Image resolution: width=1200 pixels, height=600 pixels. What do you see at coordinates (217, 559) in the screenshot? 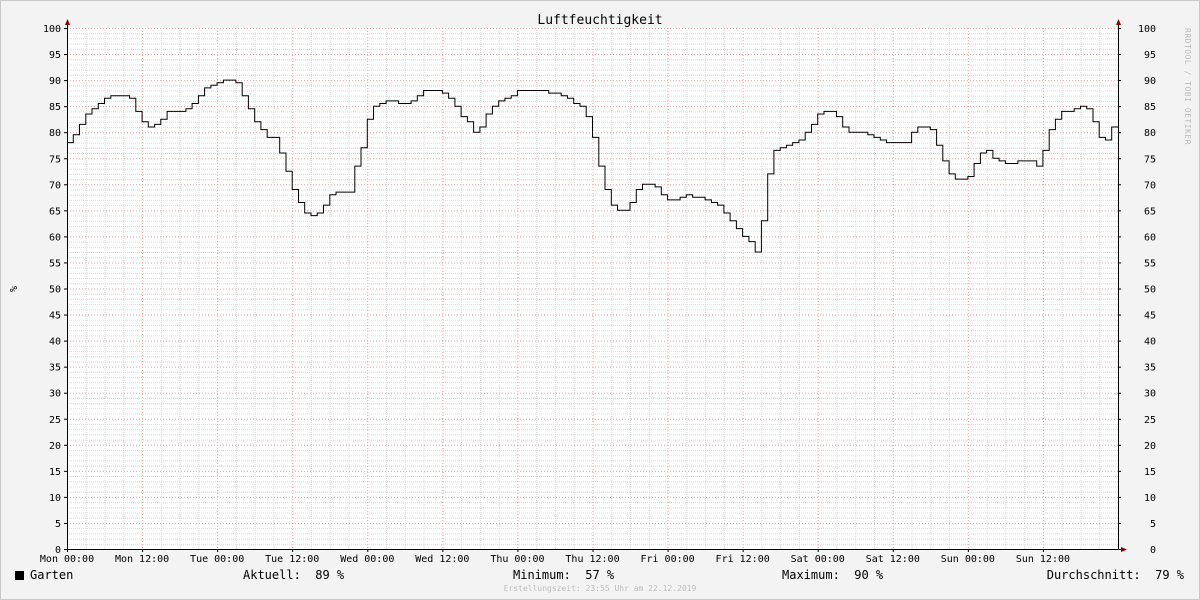
I see `x-tick-label: Tue 00:00` at bounding box center [217, 559].